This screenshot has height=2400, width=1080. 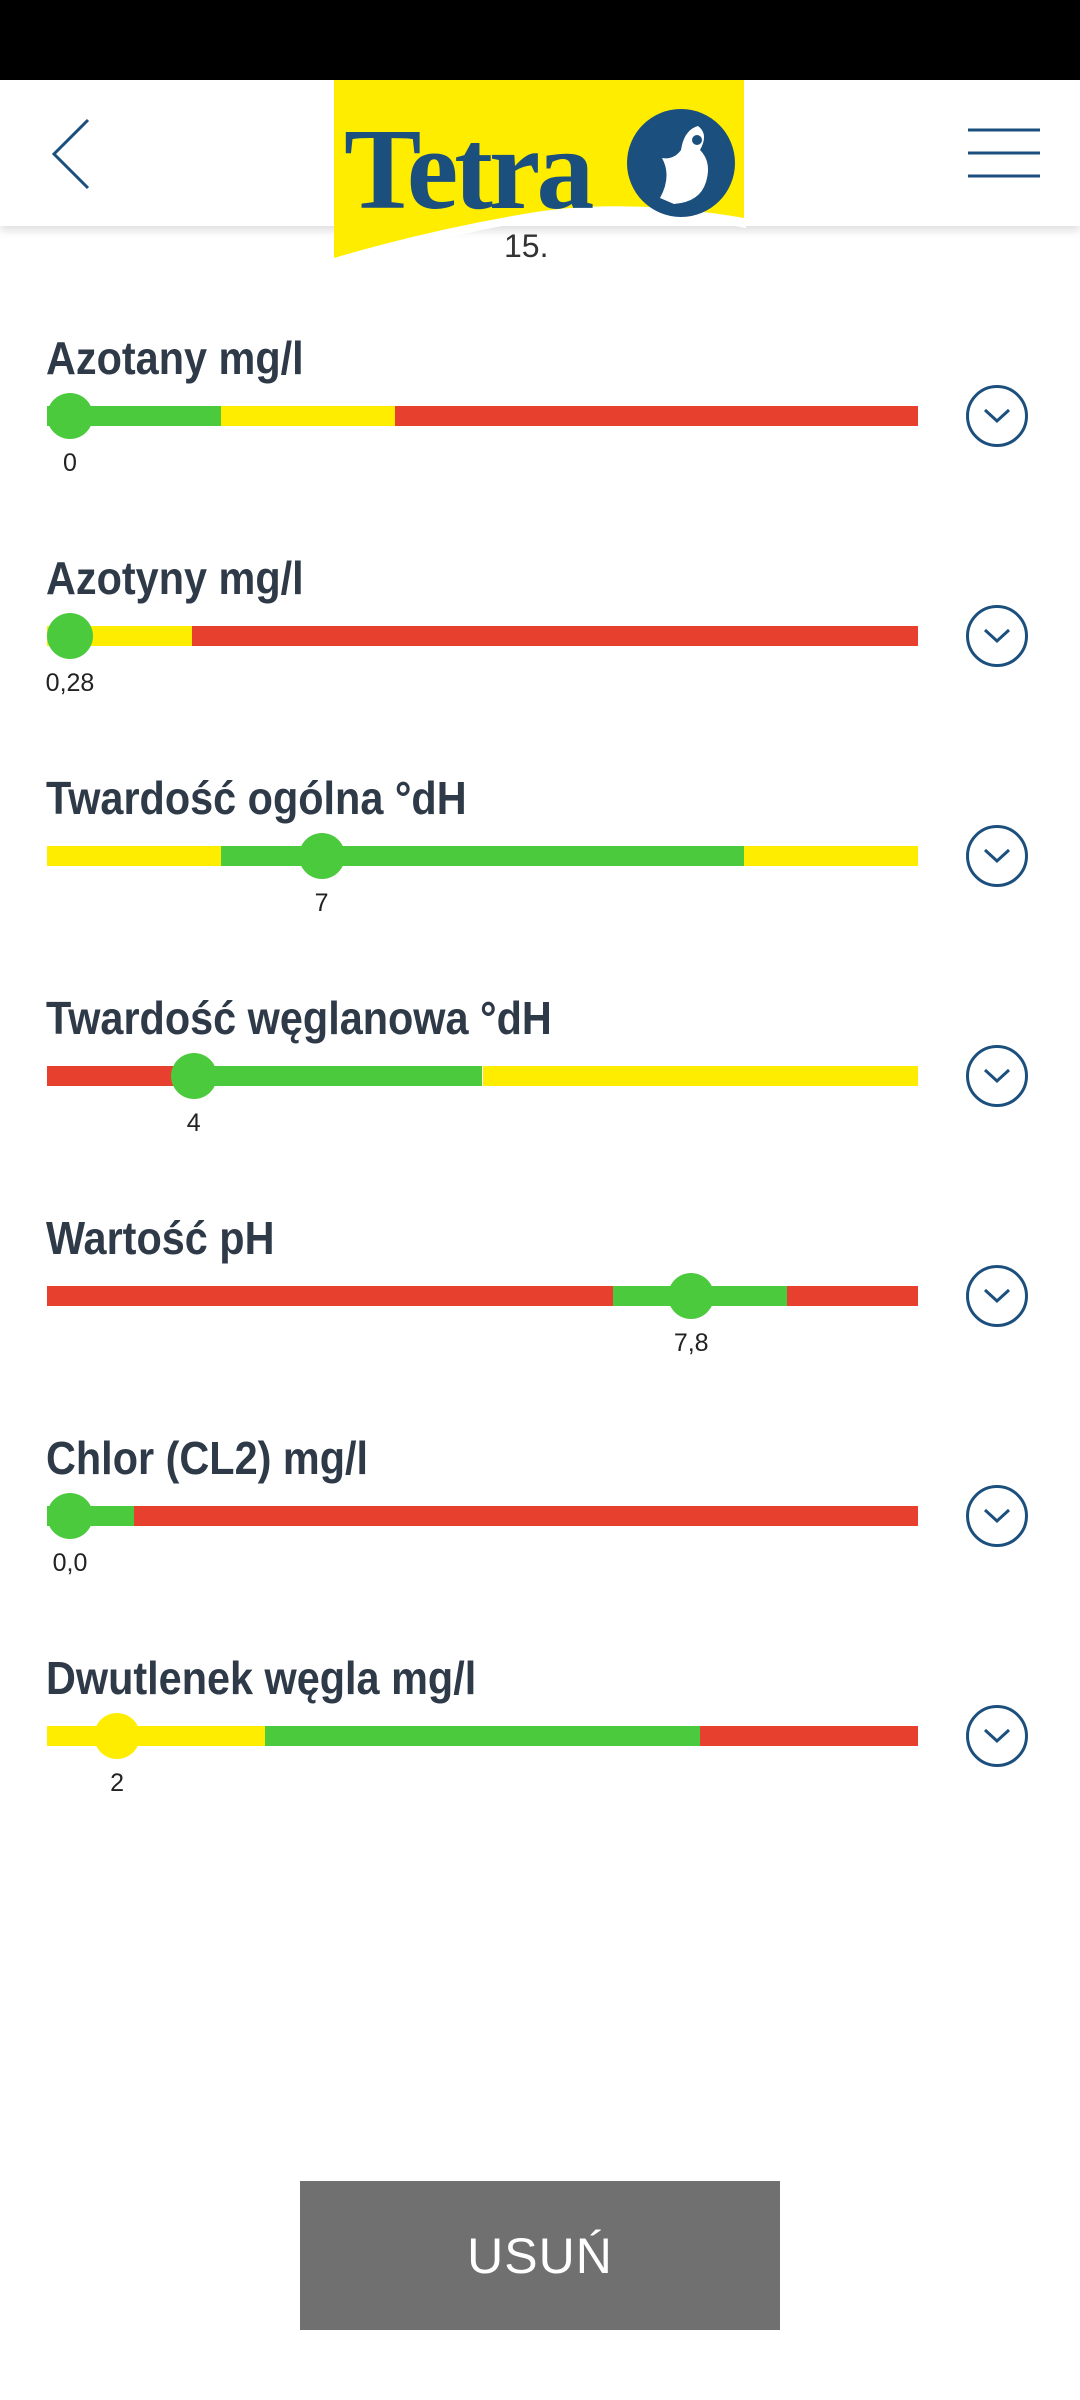 I want to click on parameter-row: Twardość węglanowa °dH 4, so click(x=540, y=1091).